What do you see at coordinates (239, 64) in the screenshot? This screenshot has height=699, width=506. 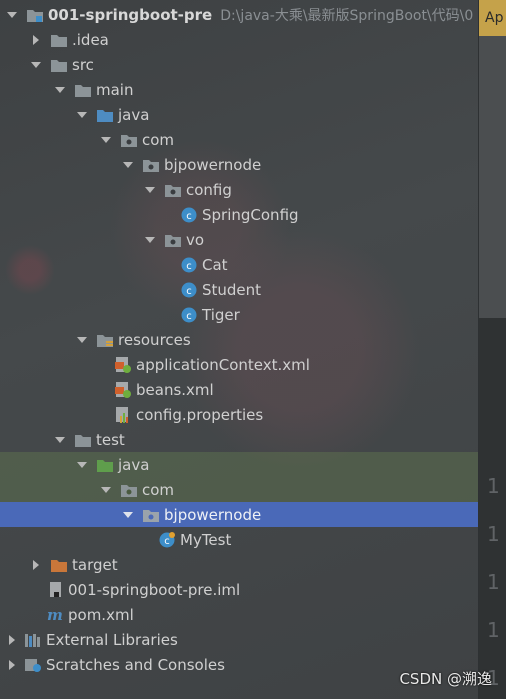 I see `tree-row-src: src` at bounding box center [239, 64].